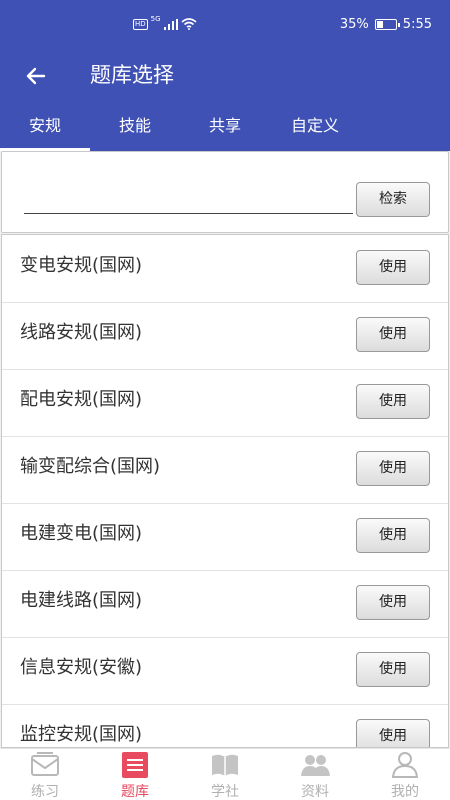 This screenshot has height=800, width=450. I want to click on wifi-icon, so click(189, 24).